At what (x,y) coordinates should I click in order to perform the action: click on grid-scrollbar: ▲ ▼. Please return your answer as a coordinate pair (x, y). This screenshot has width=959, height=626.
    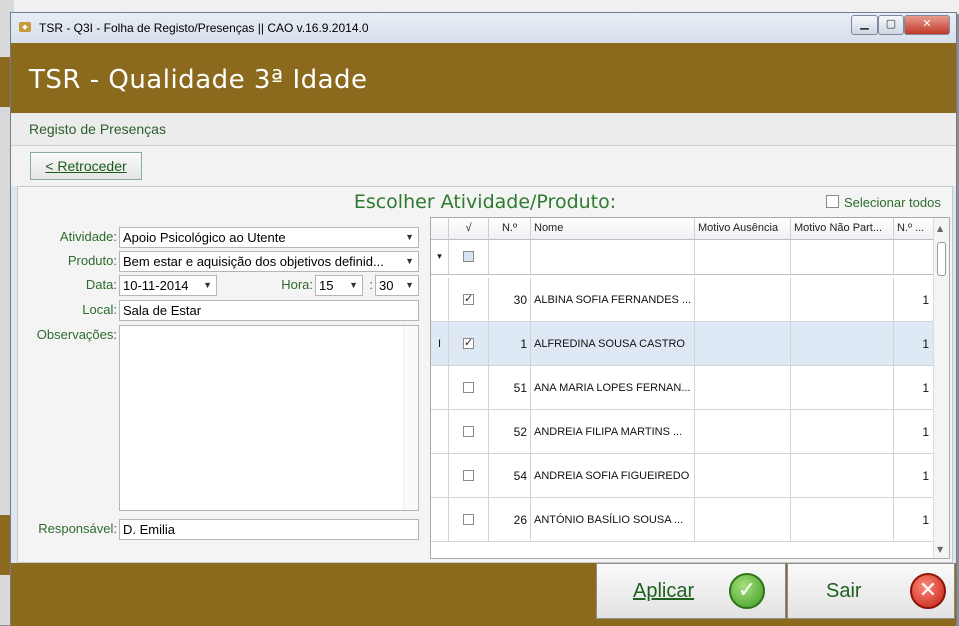
    Looking at the image, I should click on (941, 388).